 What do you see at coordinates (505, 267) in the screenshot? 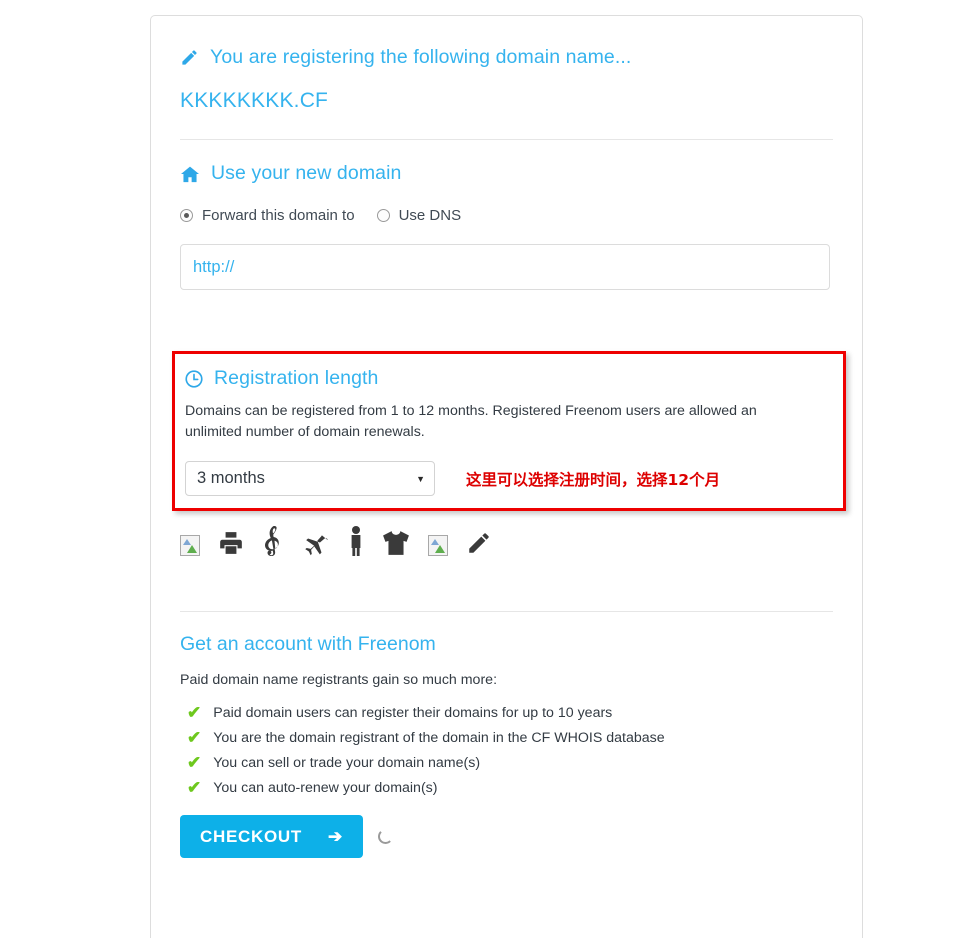
I see `forward-url-input` at bounding box center [505, 267].